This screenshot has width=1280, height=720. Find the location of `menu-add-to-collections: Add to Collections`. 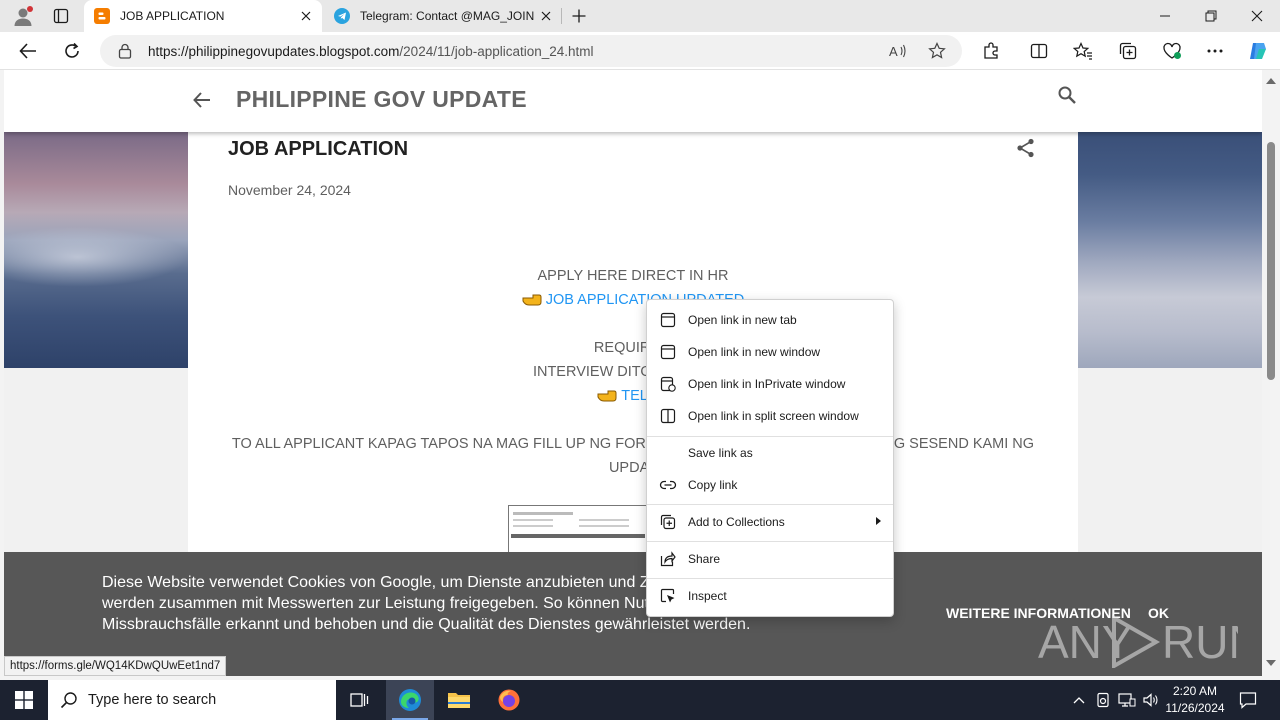

menu-add-to-collections: Add to Collections is located at coordinates (770, 522).